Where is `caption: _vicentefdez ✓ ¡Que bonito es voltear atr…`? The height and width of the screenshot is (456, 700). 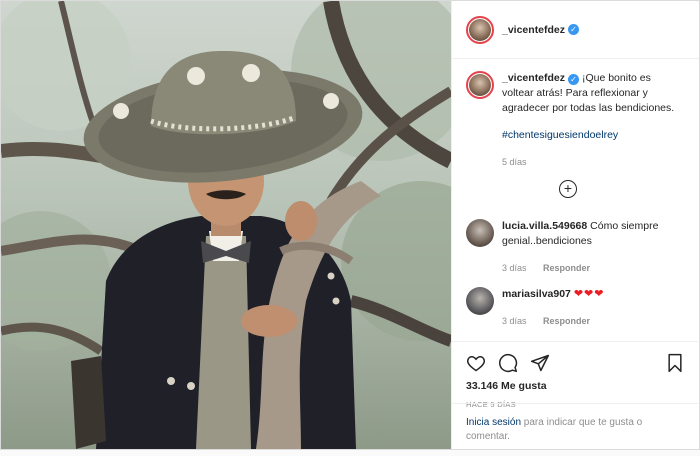
caption: _vicentefdez ✓ ¡Que bonito es voltear atr… is located at coordinates (575, 120).